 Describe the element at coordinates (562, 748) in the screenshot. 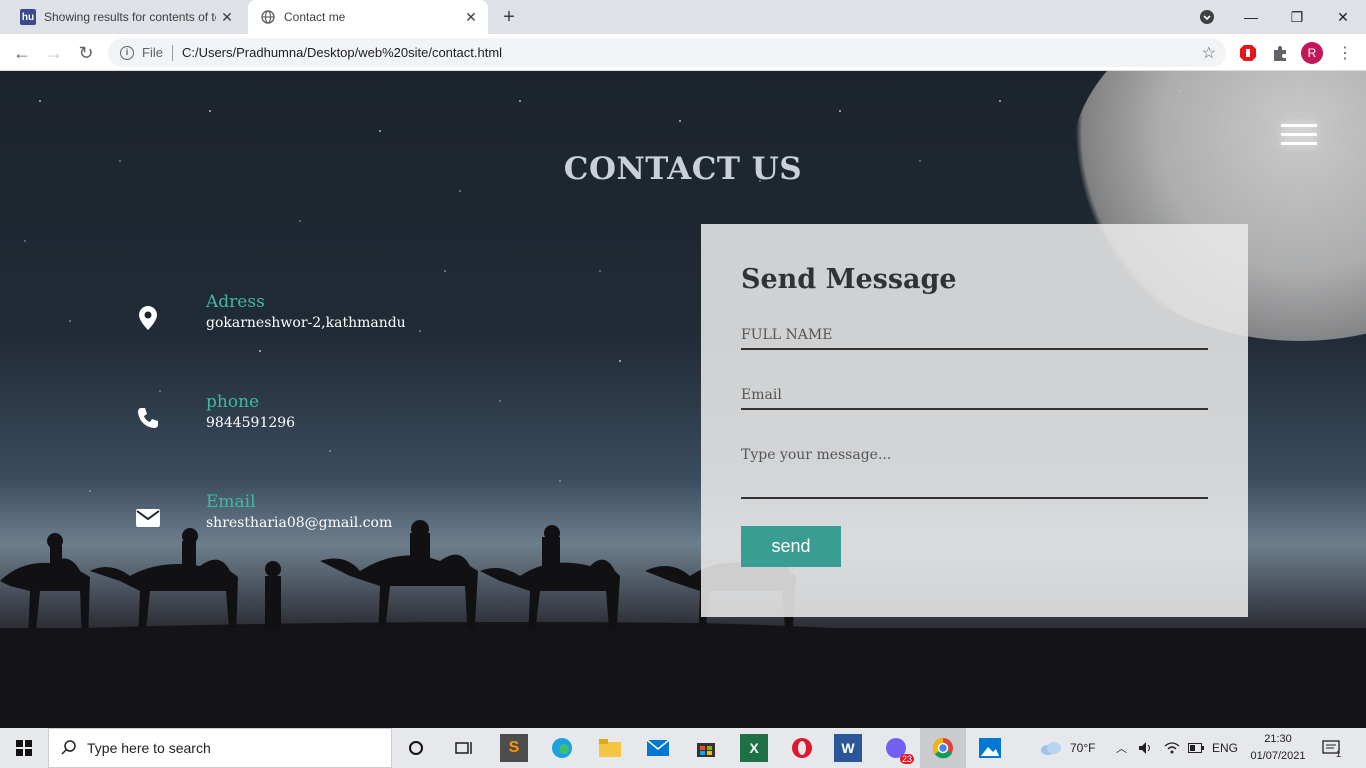

I see `edge-browser-icon` at that location.